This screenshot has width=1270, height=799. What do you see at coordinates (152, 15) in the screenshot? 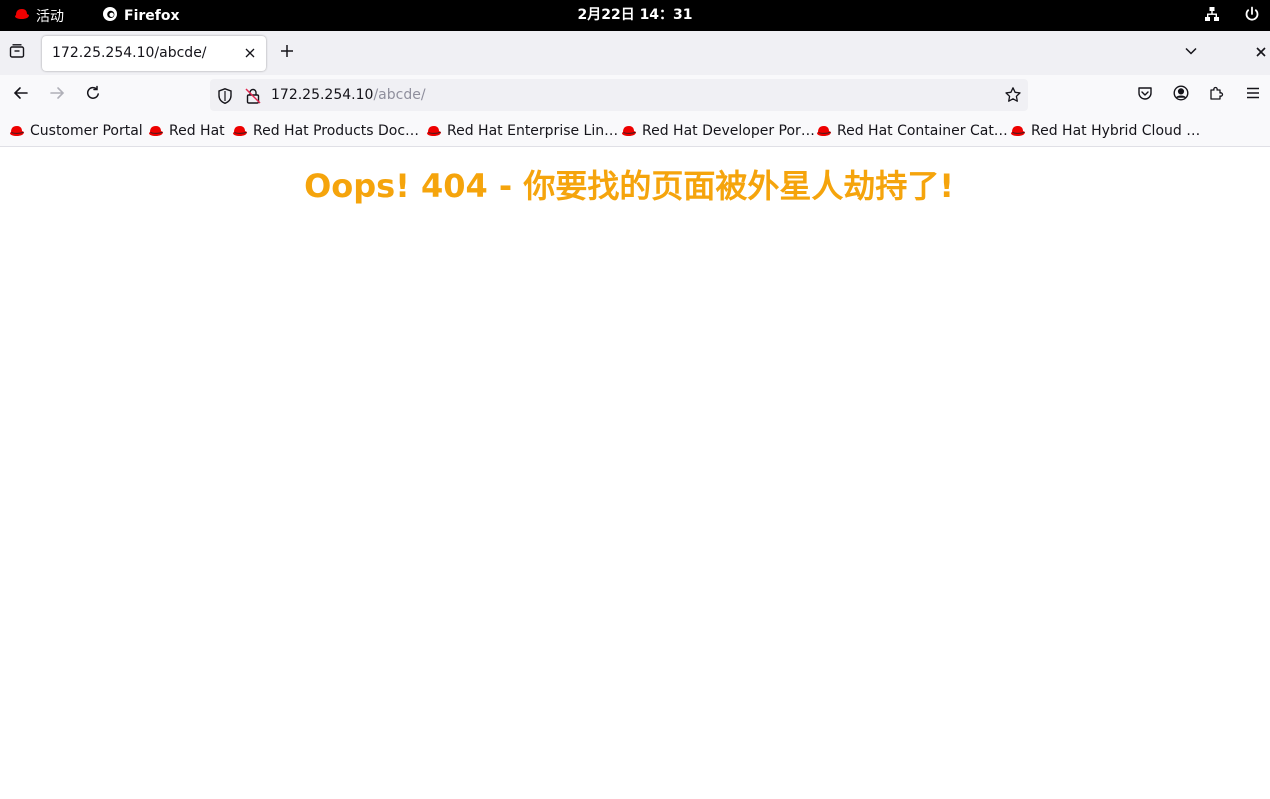
I see `app-name: Firefox` at bounding box center [152, 15].